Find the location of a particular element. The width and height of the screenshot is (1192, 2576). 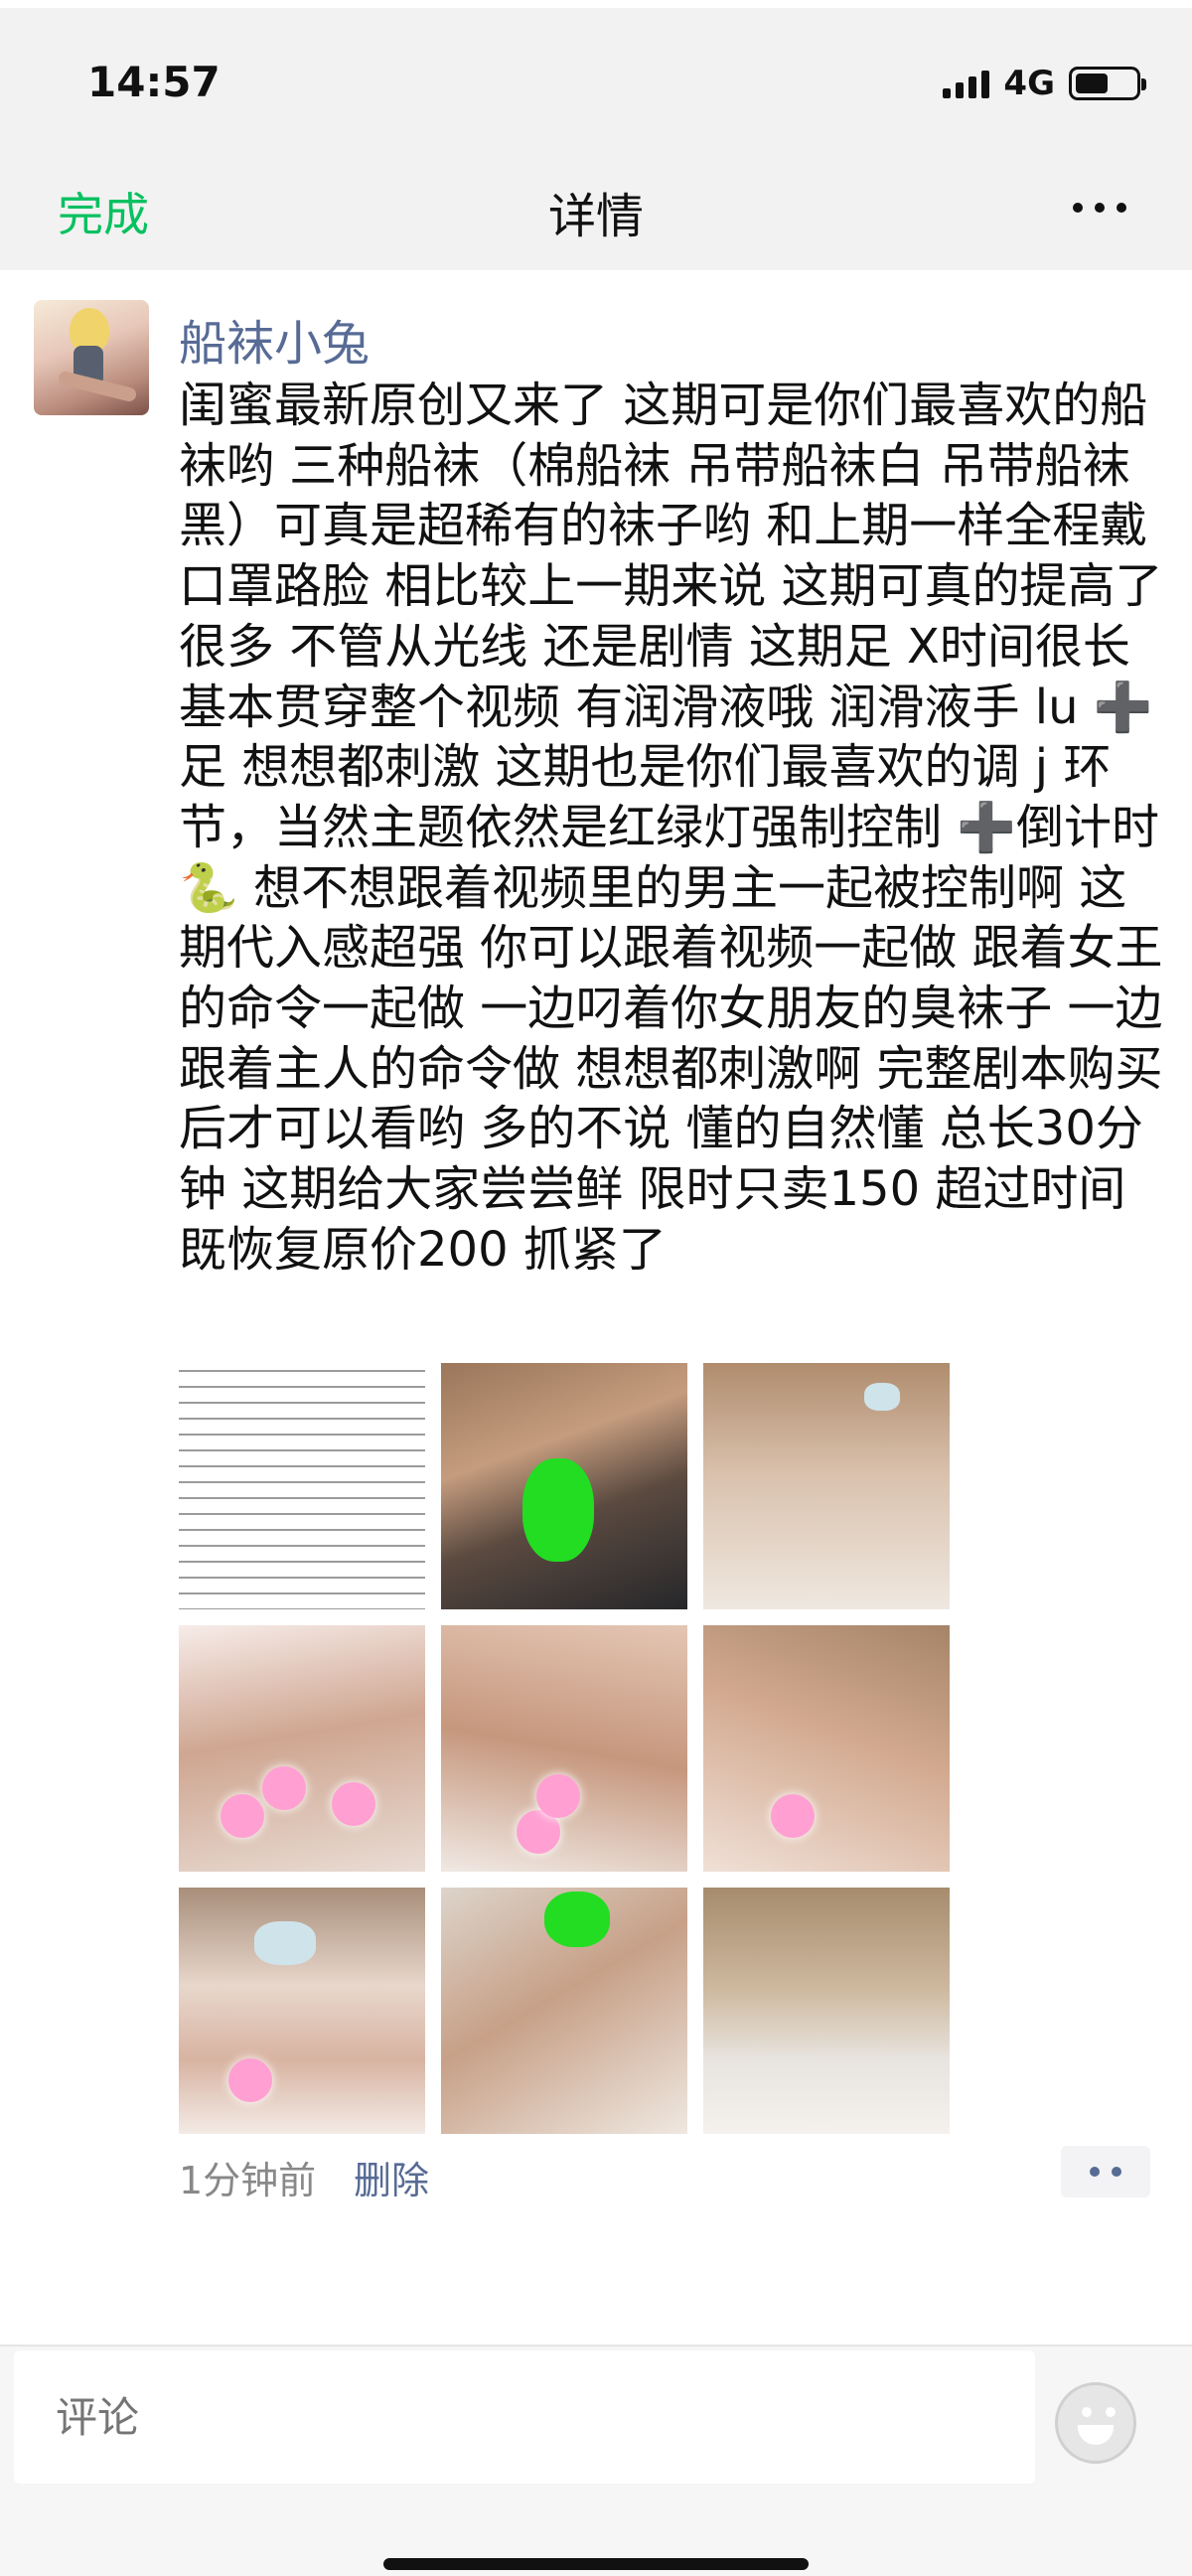

network-type: 4G is located at coordinates (1029, 83).